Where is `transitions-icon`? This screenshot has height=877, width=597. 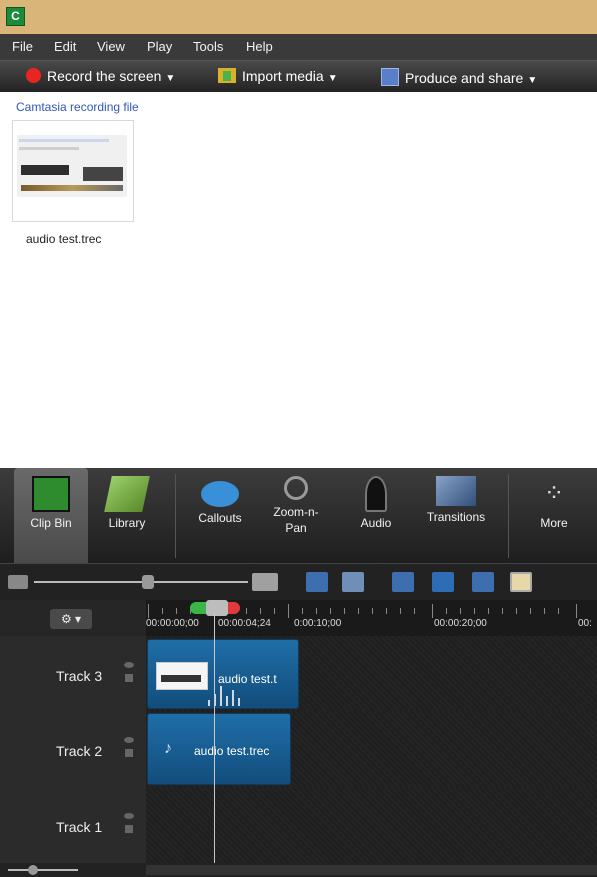
transitions-icon is located at coordinates (456, 491).